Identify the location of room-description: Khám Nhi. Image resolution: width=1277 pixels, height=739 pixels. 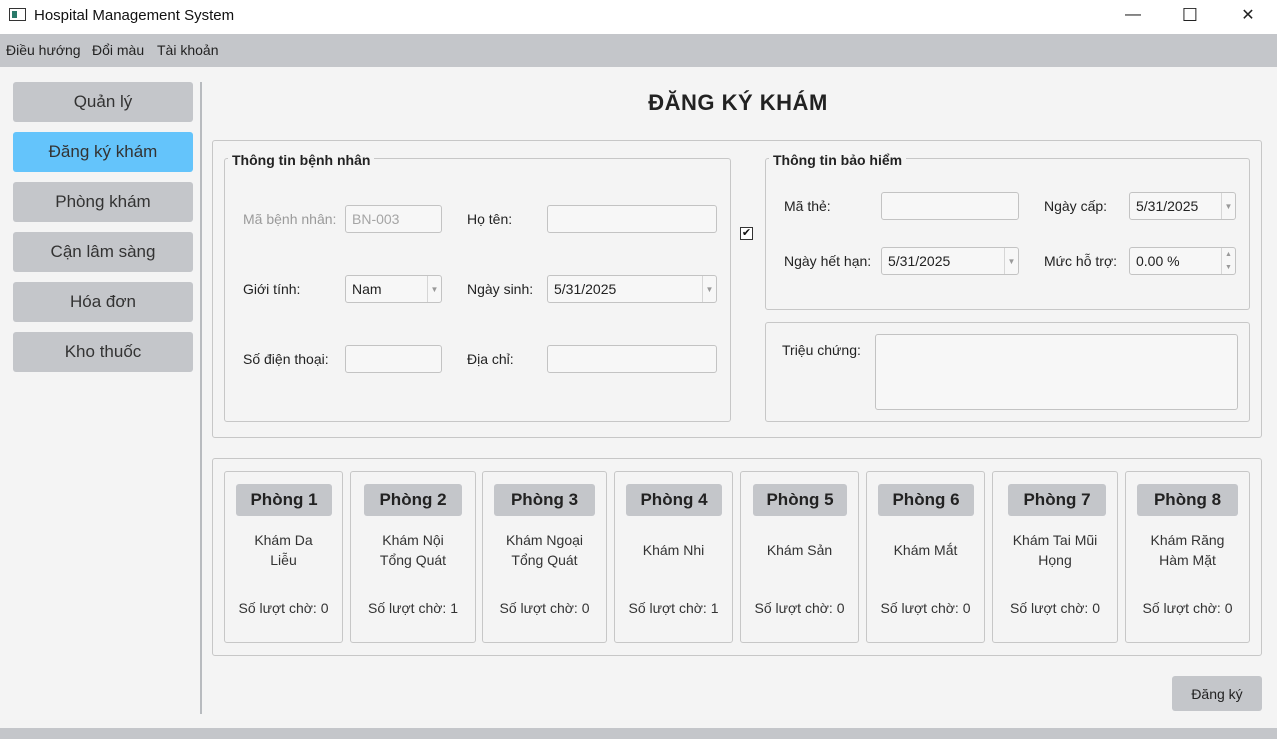
(673, 550).